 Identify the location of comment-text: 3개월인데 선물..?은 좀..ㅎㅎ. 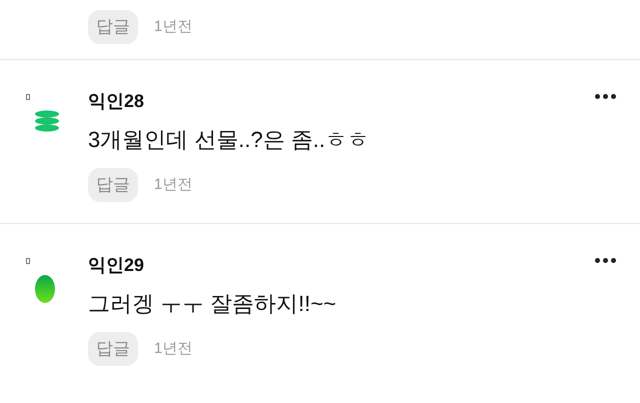
(229, 140).